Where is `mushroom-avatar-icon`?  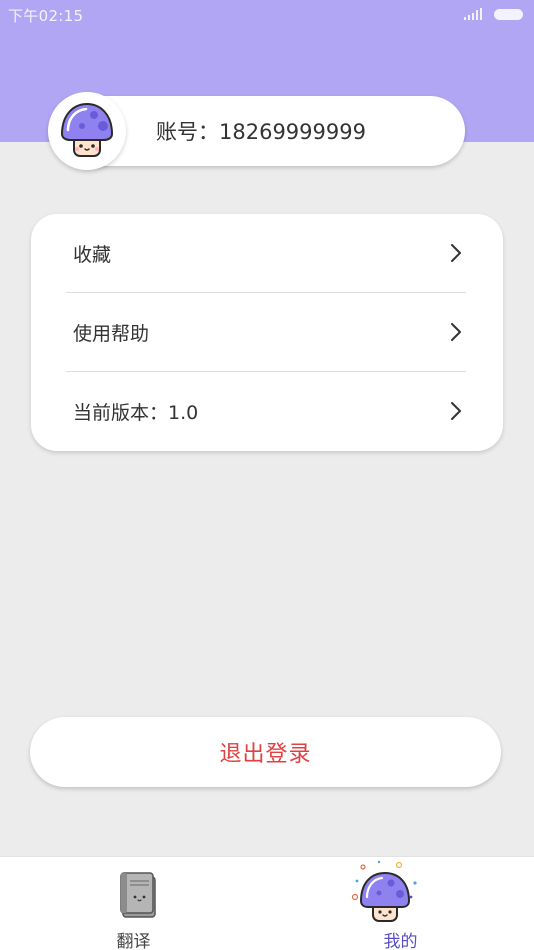
mushroom-avatar-icon is located at coordinates (87, 129).